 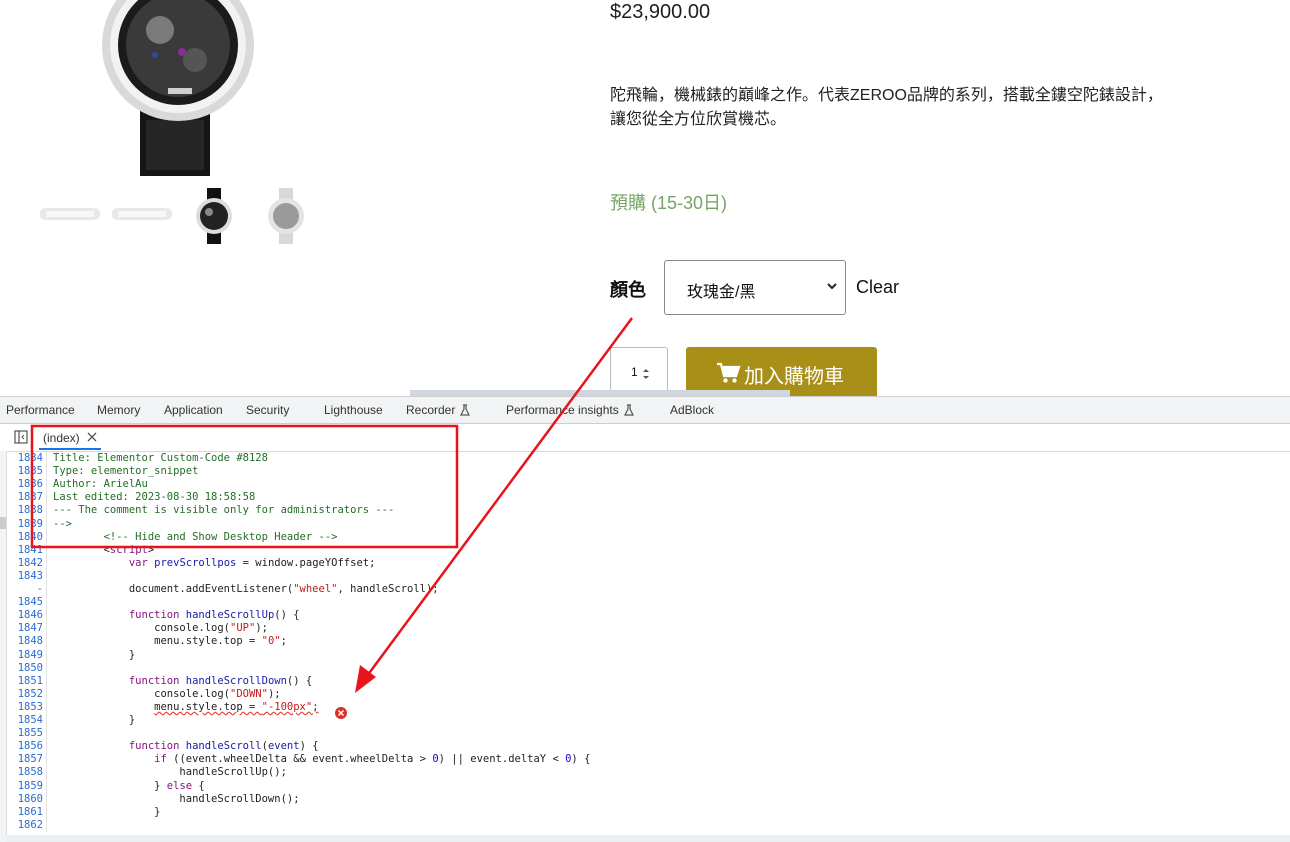 I want to click on line-number: 1846, so click(x=30, y=615).